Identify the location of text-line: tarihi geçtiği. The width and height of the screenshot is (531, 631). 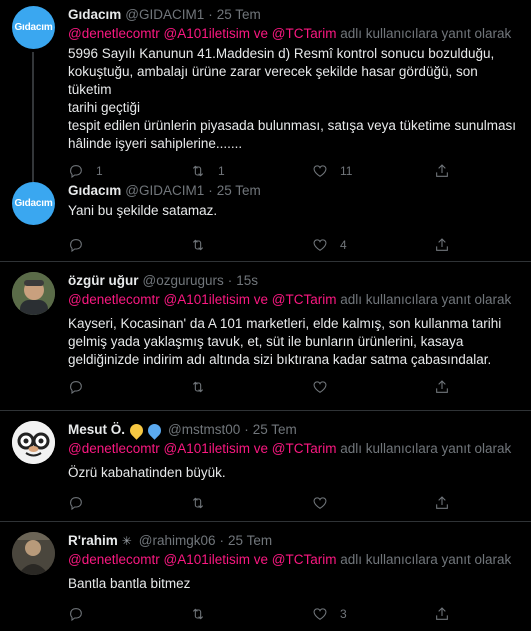
(104, 107).